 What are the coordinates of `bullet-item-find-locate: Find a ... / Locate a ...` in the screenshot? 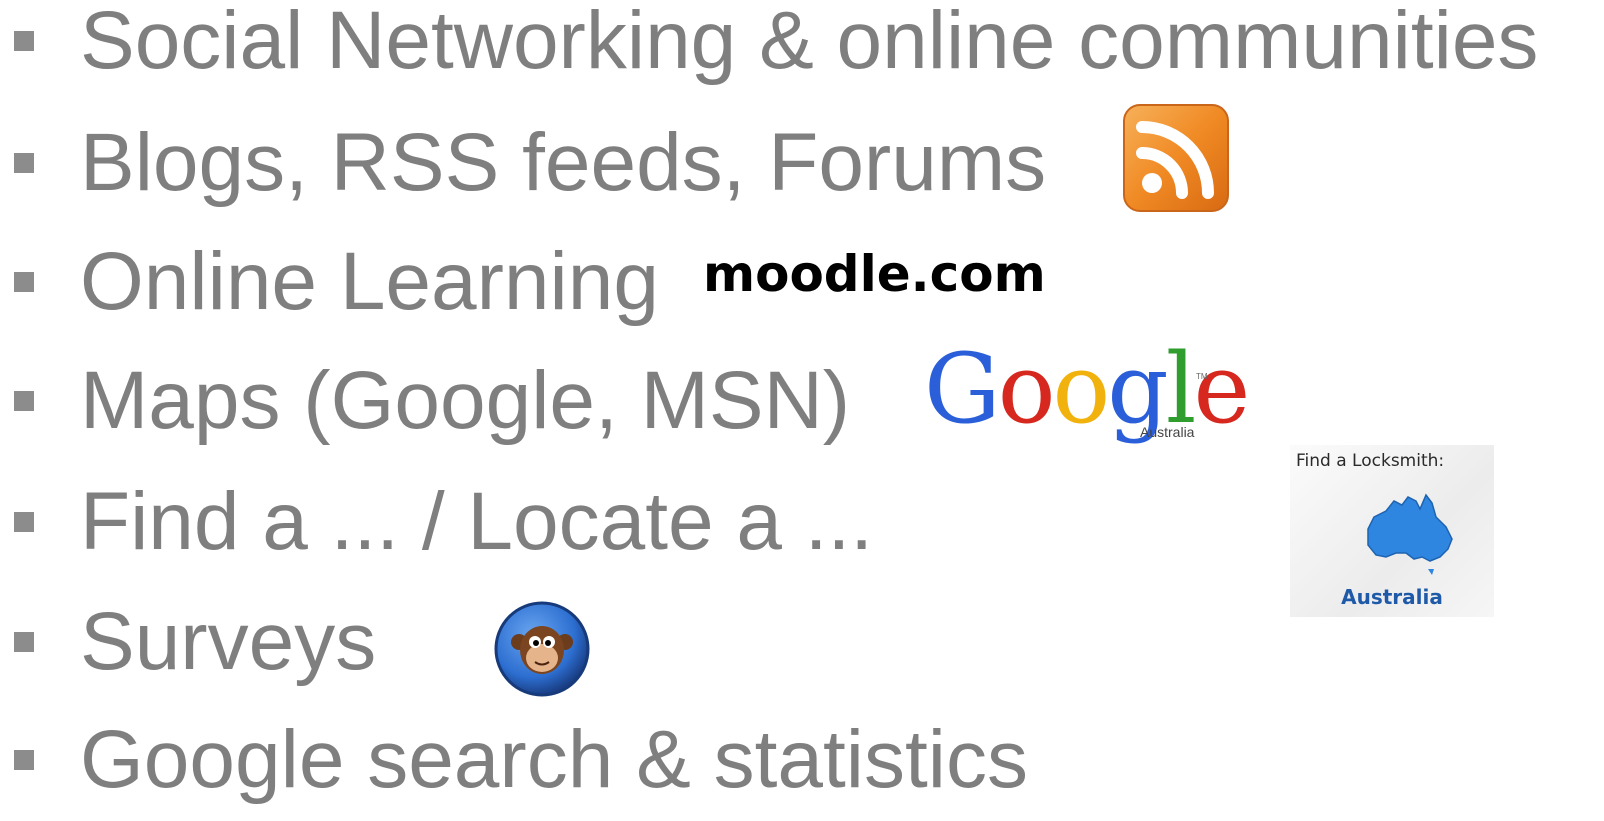 It's located at (443, 522).